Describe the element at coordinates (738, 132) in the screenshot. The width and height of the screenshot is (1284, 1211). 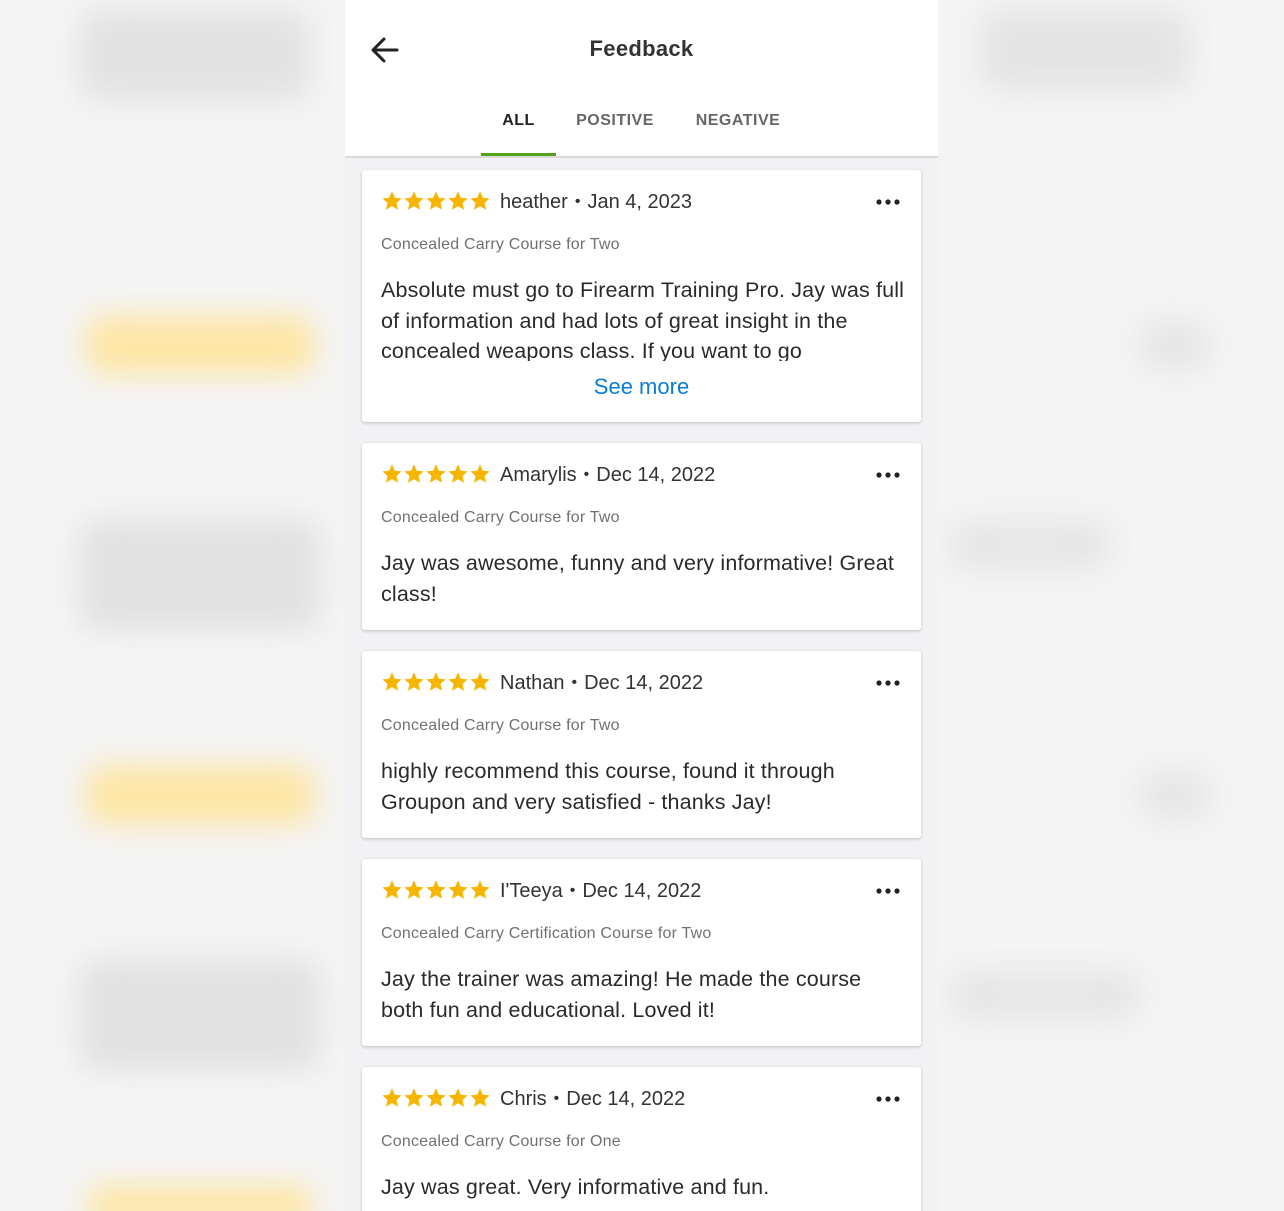
I see `tab-negative: NEGATIVE` at that location.